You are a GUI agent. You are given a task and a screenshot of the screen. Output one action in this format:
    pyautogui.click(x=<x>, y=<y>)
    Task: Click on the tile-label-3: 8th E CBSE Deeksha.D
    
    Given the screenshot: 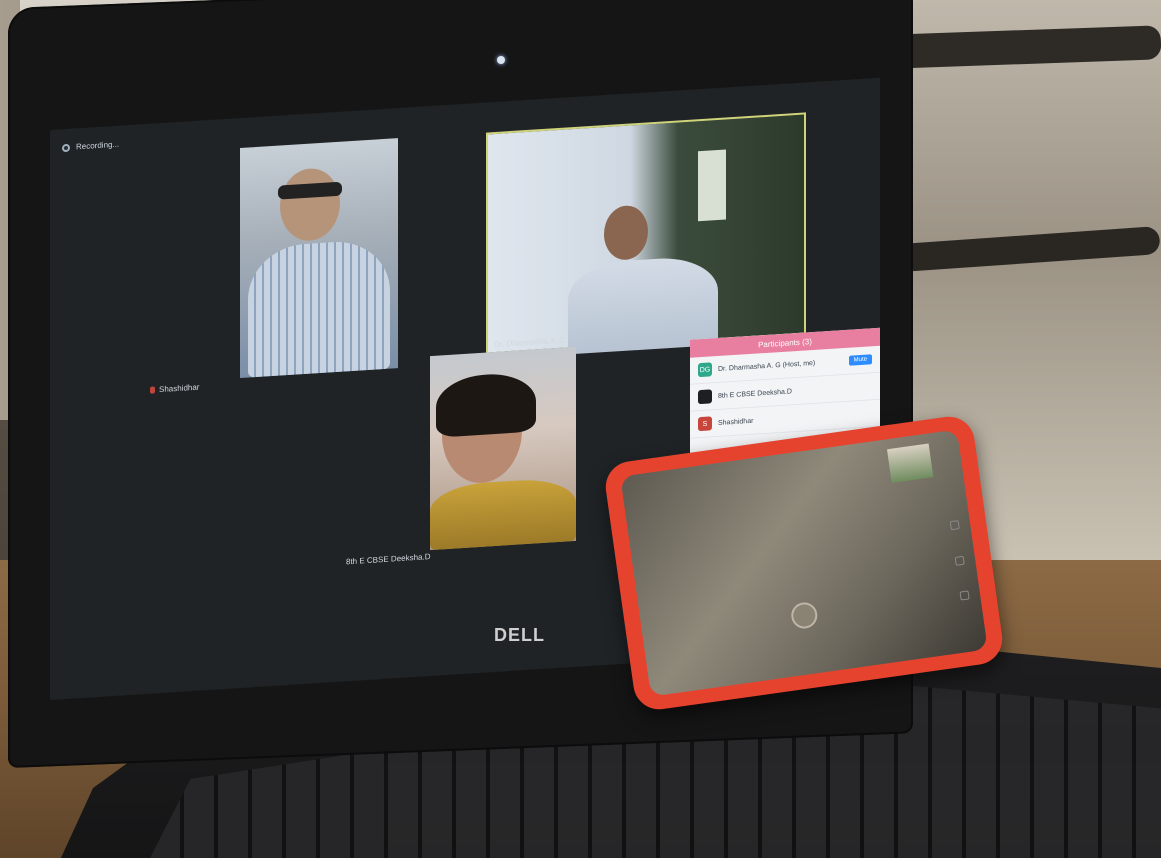 What is the action you would take?
    pyautogui.click(x=388, y=559)
    